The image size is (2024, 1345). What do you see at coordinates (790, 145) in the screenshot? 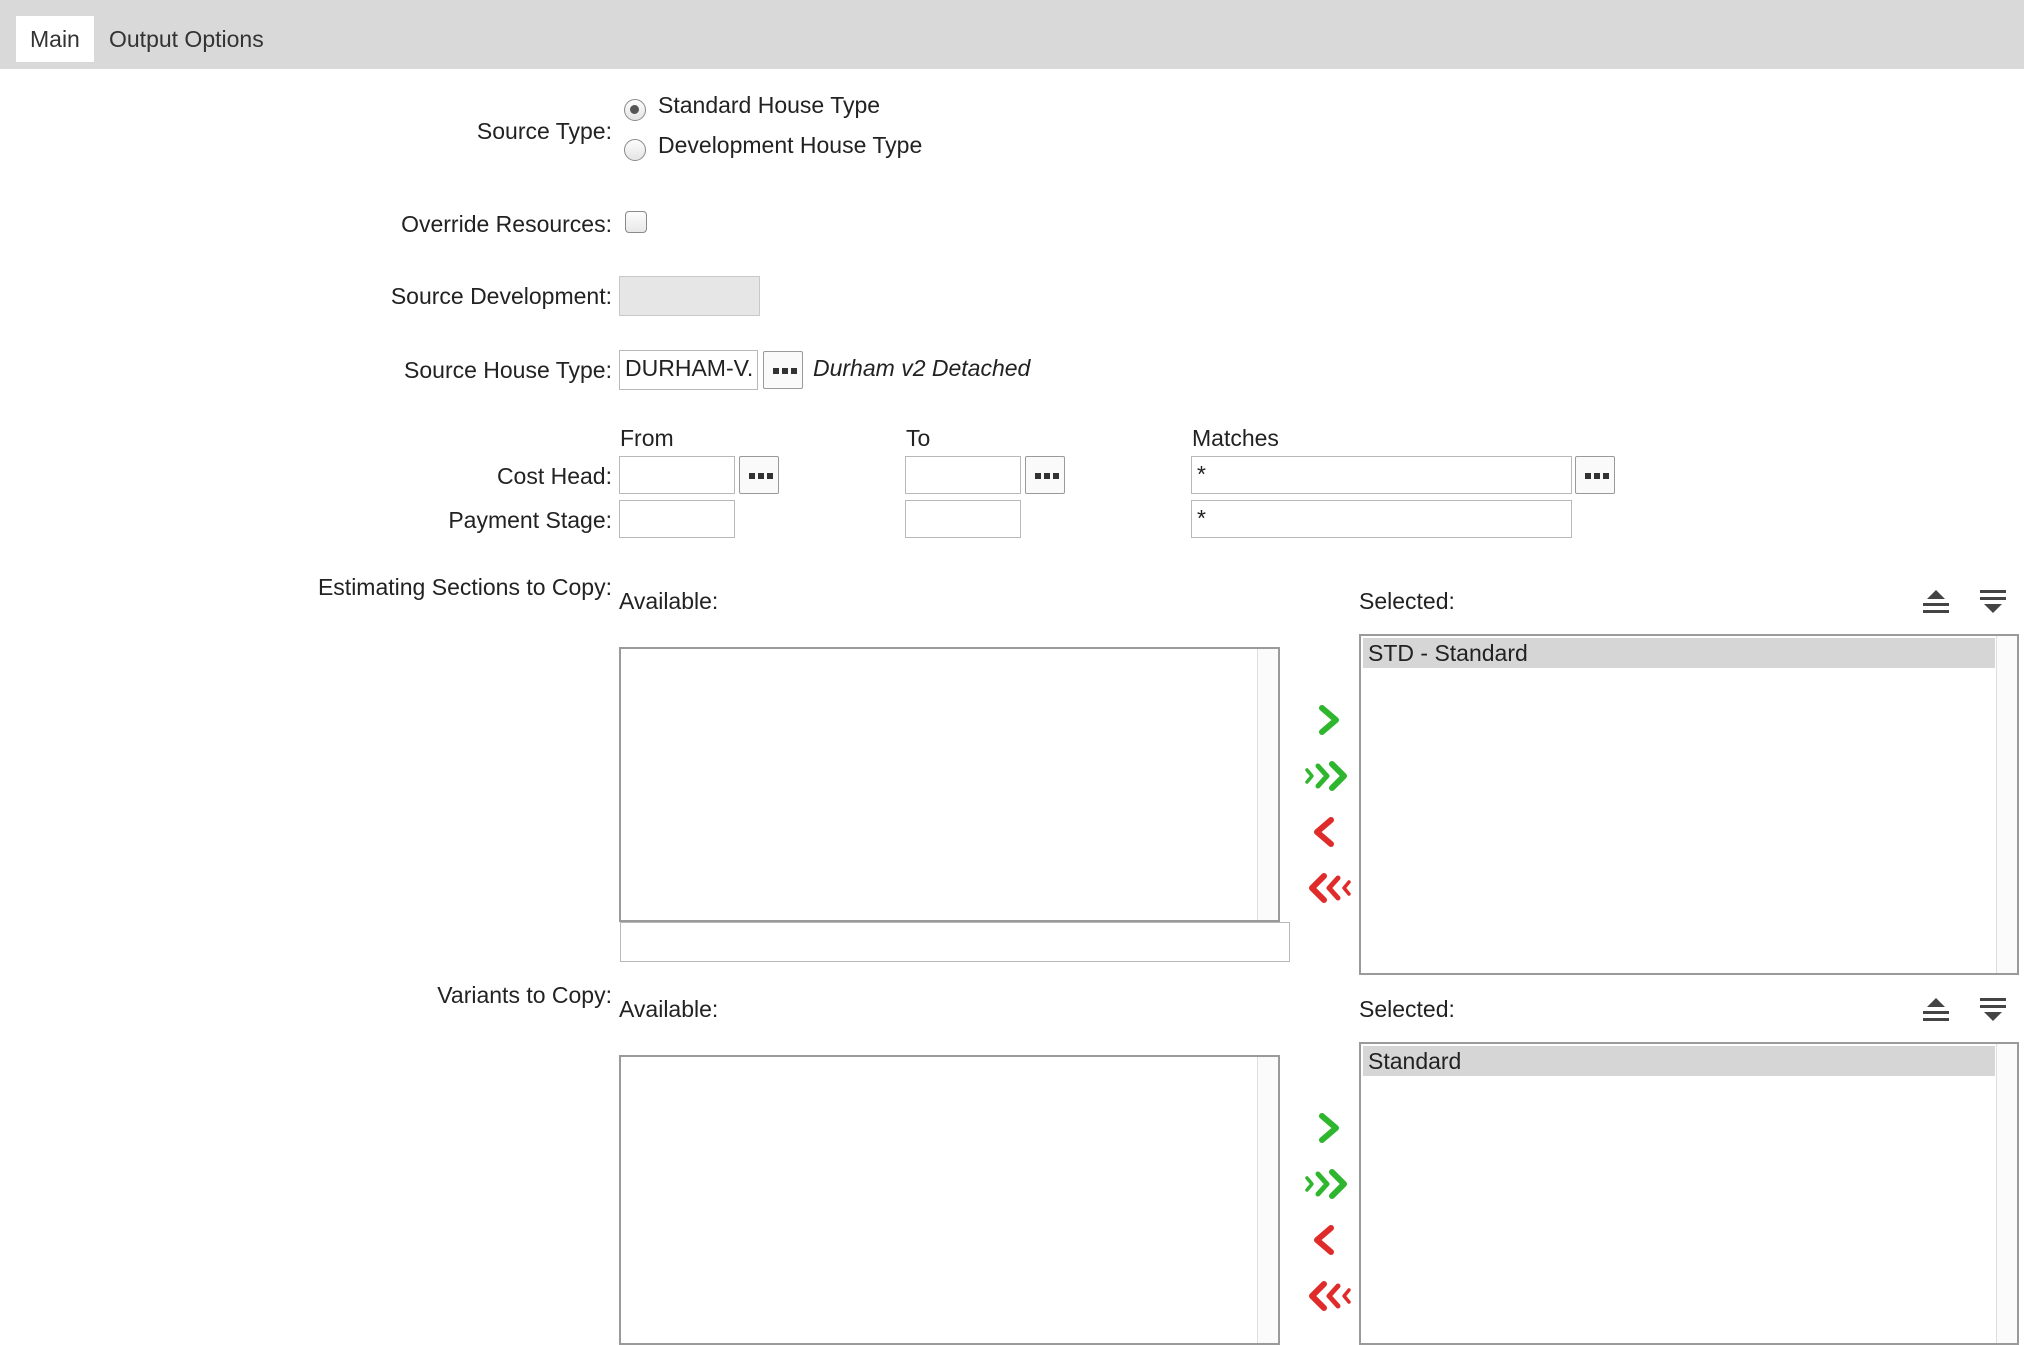
I see `development-house-type-label: Development House Type` at bounding box center [790, 145].